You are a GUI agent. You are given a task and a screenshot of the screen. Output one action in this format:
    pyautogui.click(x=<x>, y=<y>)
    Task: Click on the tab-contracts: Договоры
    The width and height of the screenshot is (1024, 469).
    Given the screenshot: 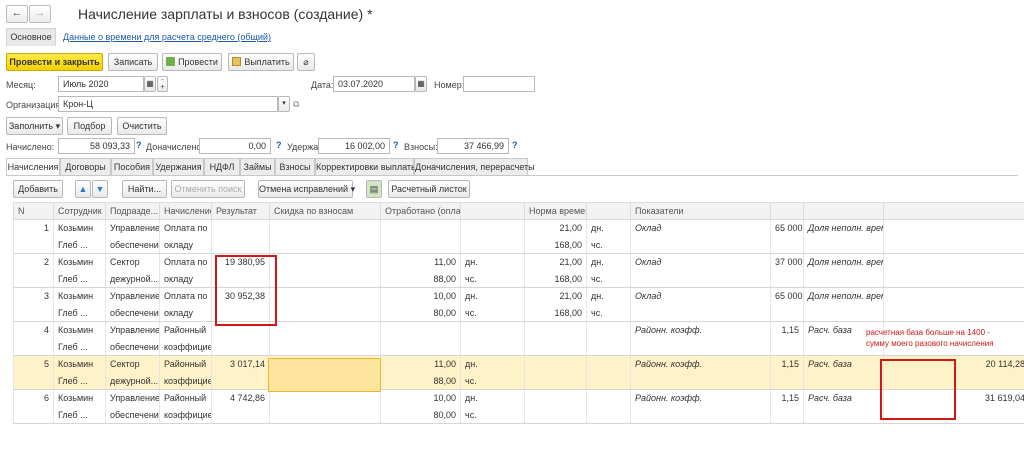 What is the action you would take?
    pyautogui.click(x=85, y=166)
    